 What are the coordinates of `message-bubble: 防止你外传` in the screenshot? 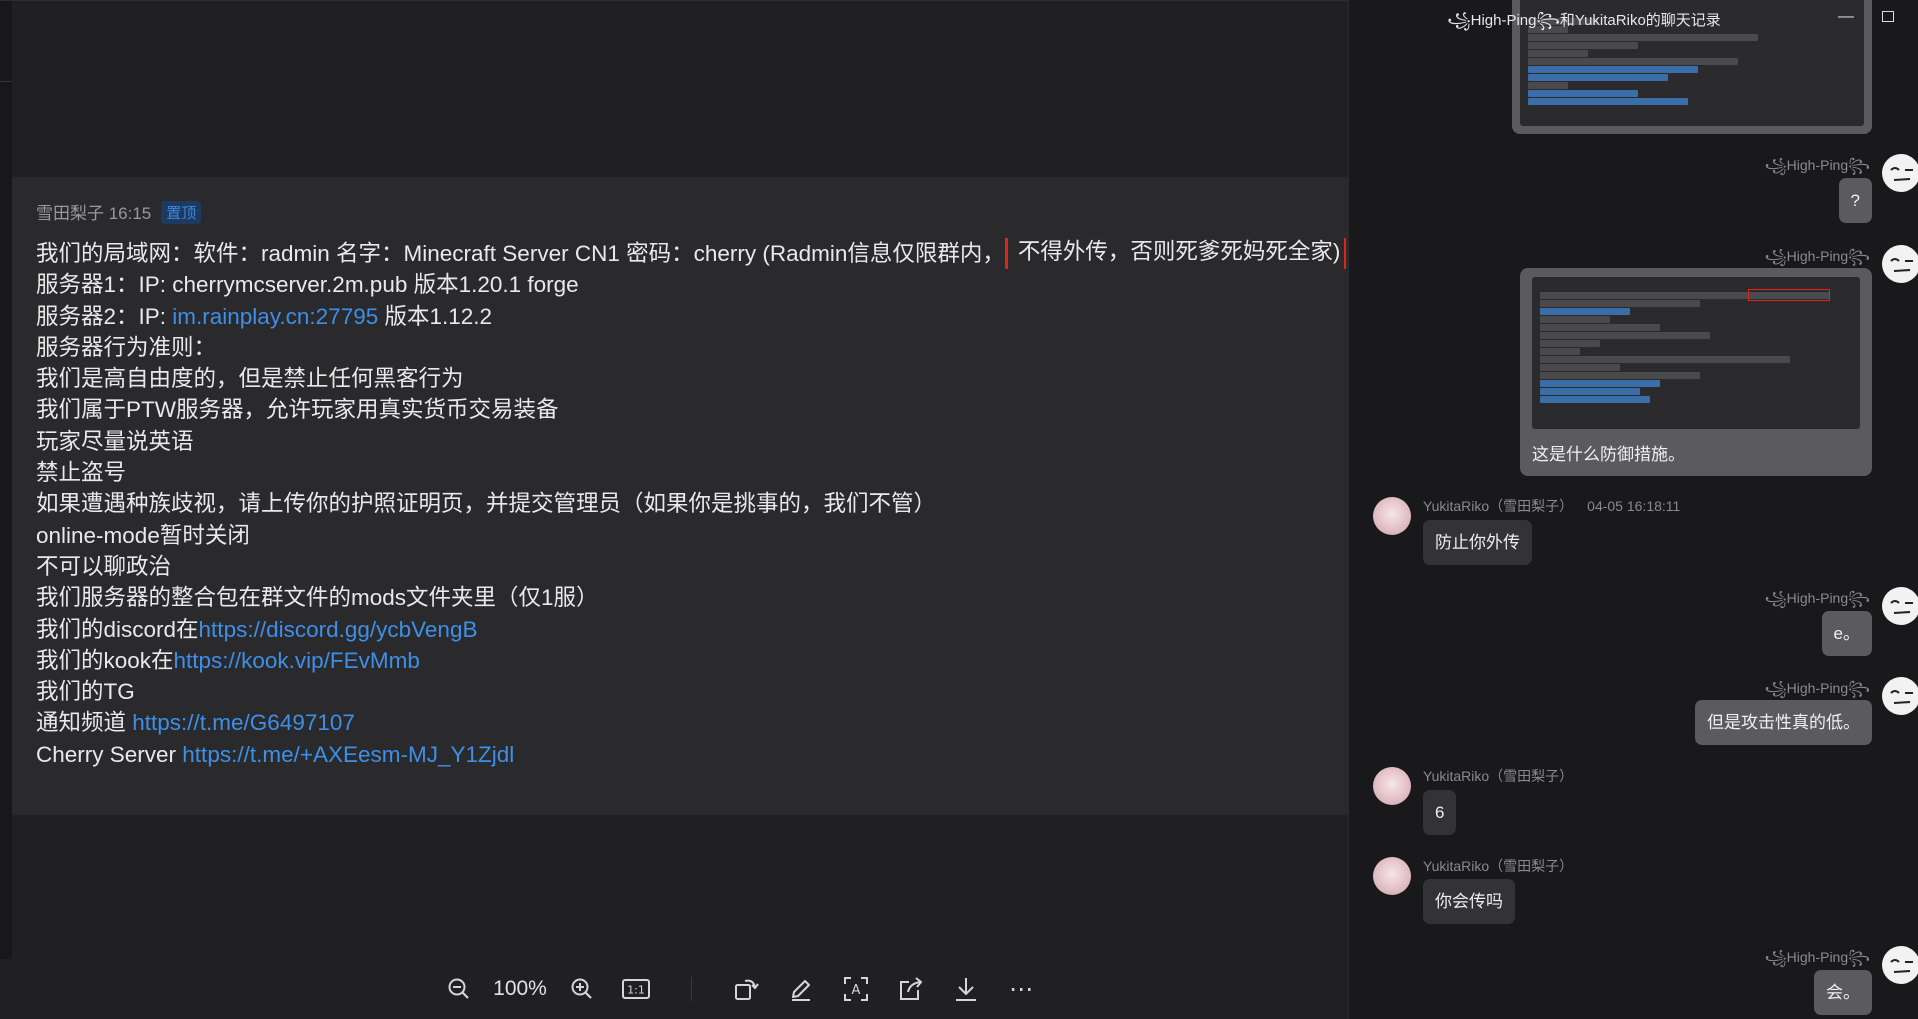 It's located at (1477, 542).